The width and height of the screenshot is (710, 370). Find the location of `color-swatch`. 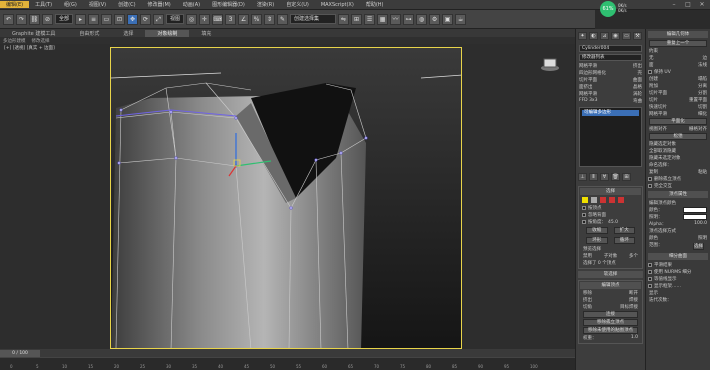

color-swatch is located at coordinates (695, 210).